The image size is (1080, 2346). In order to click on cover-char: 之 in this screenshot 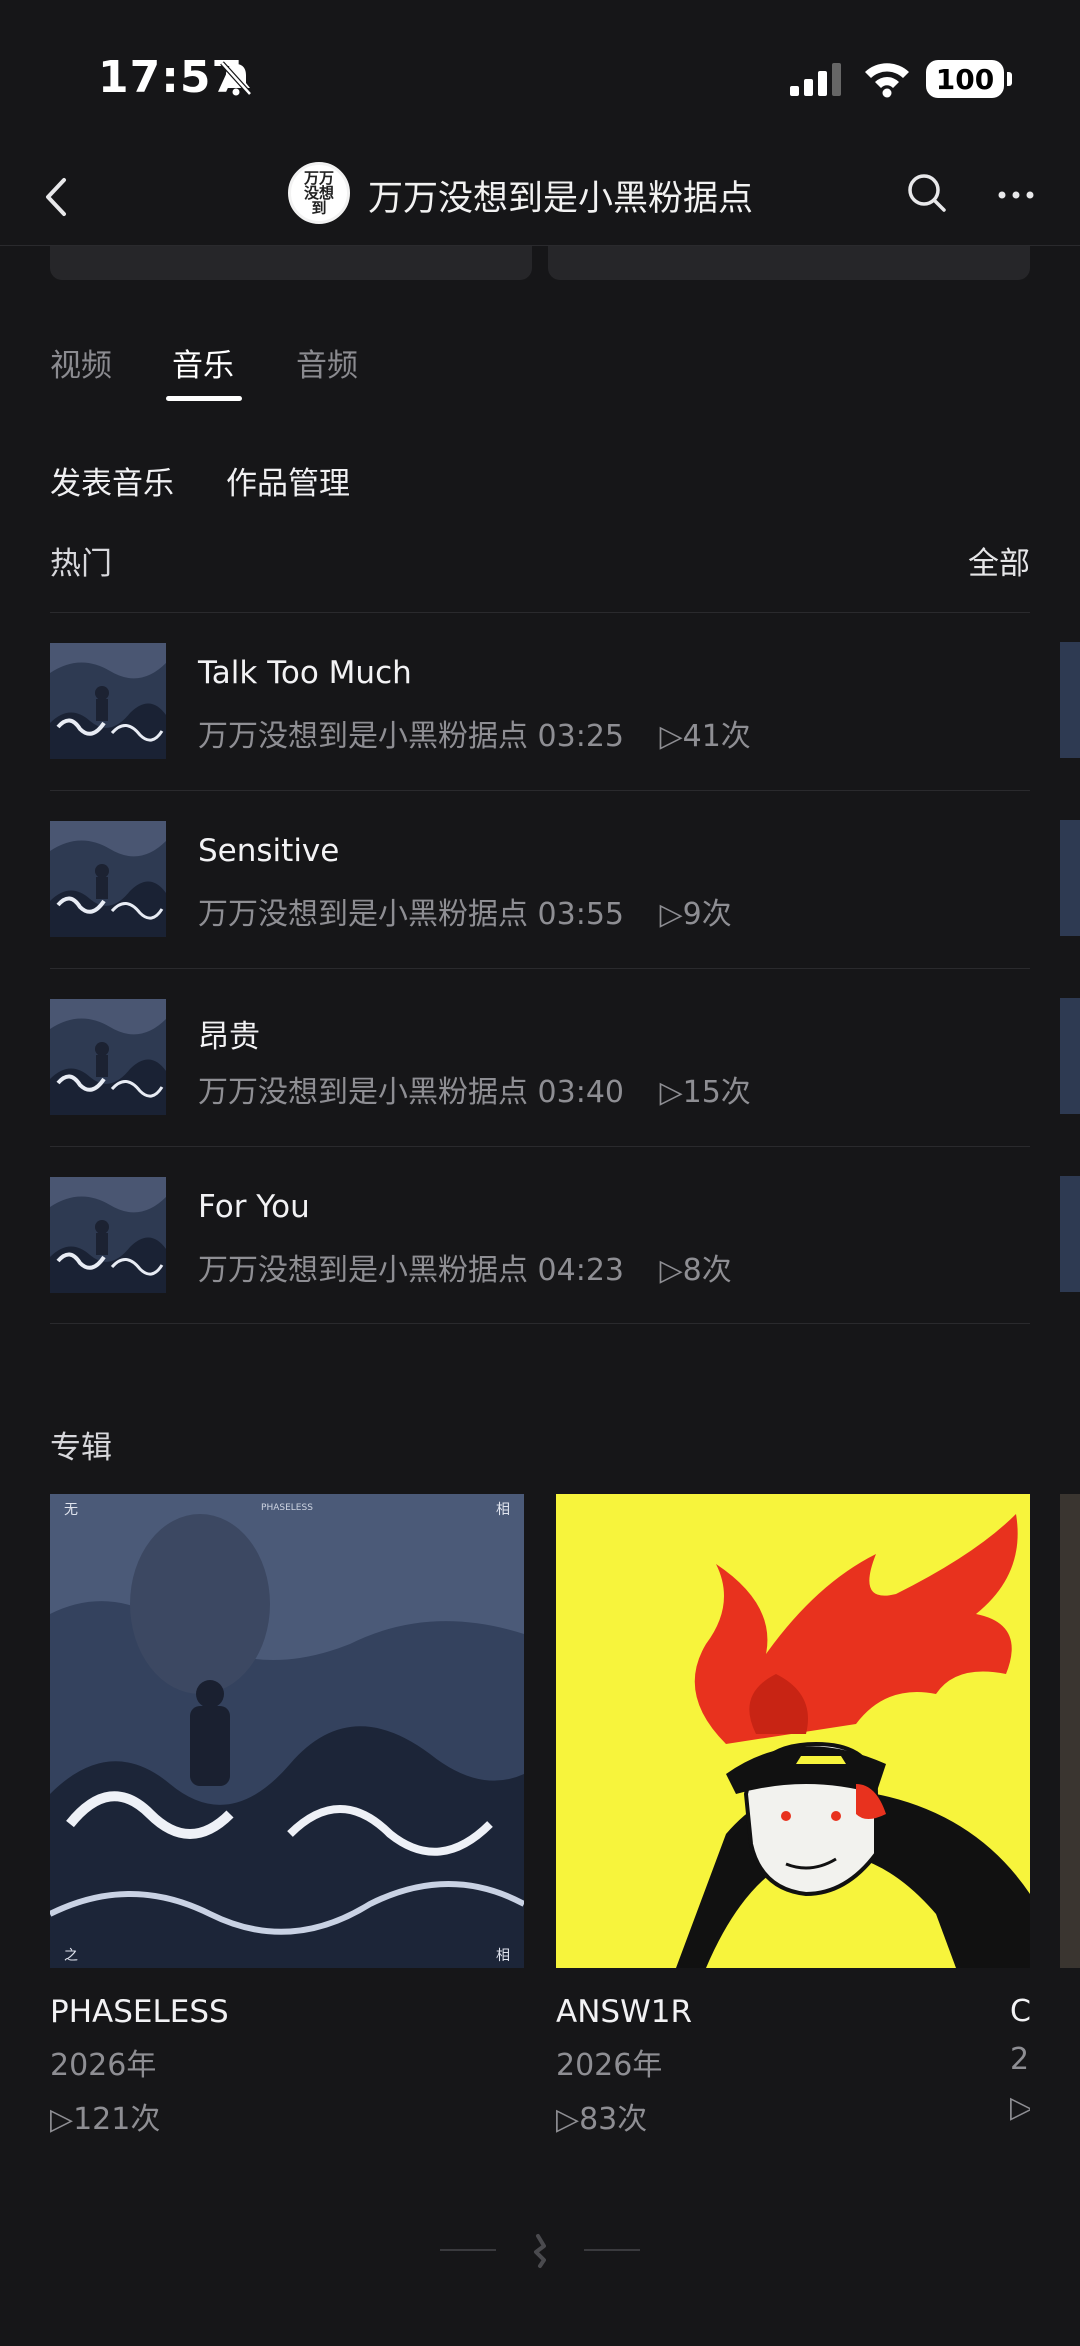, I will do `click(71, 1956)`.